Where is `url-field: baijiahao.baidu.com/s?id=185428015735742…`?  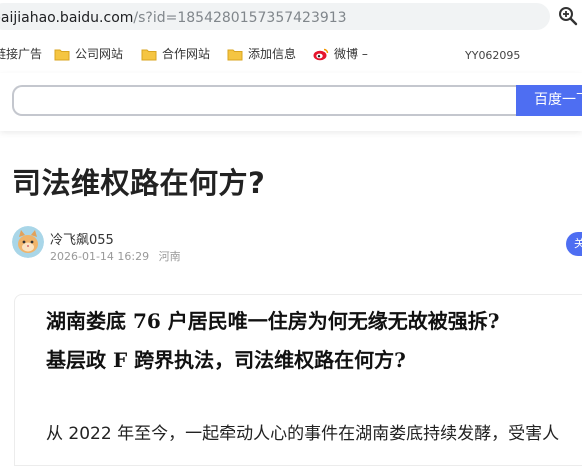
url-field: baijiahao.baidu.com/s?id=185428015735742… is located at coordinates (275, 16).